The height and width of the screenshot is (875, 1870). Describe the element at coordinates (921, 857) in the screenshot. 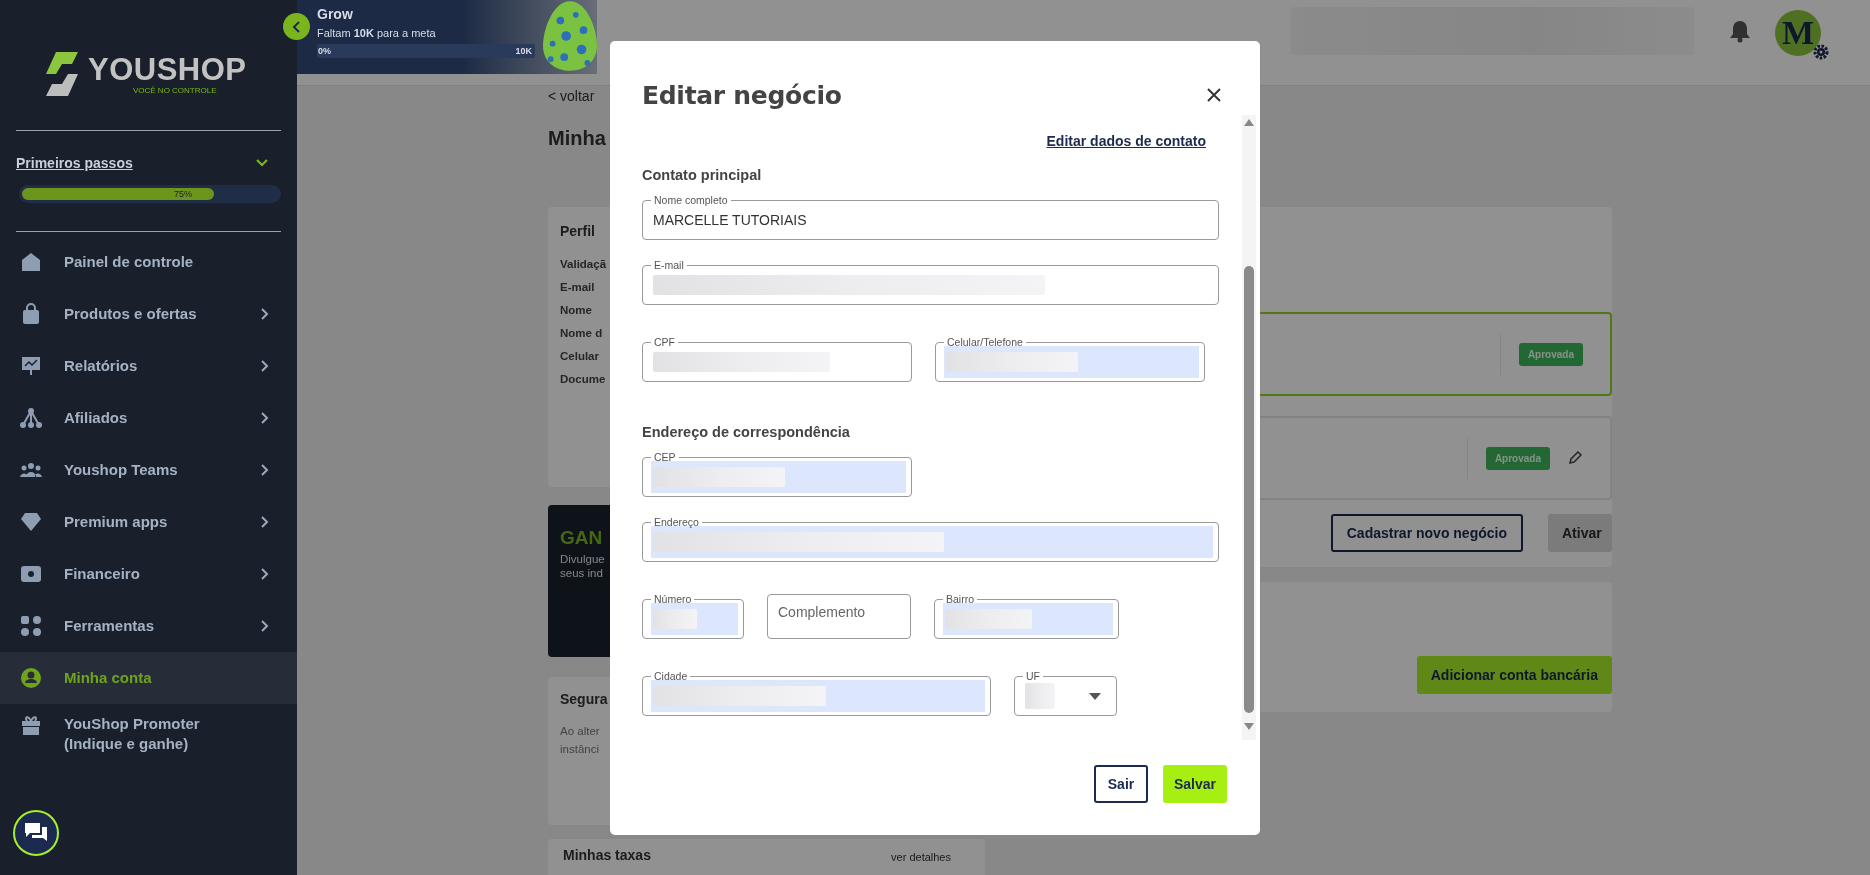

I see `details-link: ver detalhes` at that location.